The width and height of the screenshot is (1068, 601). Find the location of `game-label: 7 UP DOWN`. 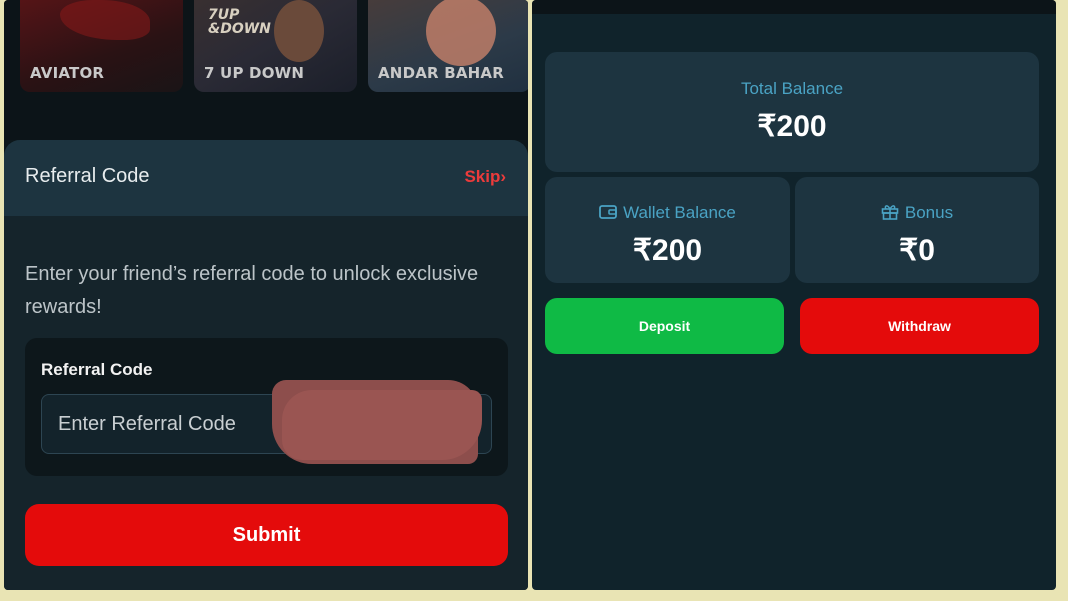

game-label: 7 UP DOWN is located at coordinates (254, 73).